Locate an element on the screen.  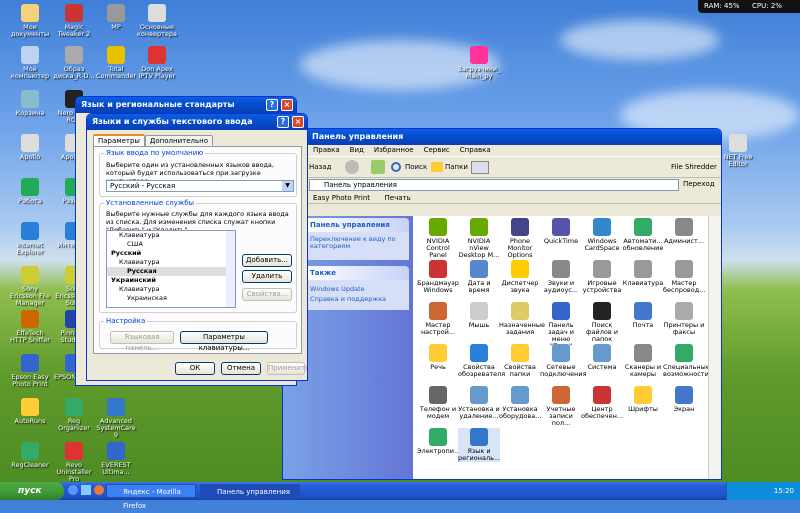
control-panel-item: NVIDIA Control Panel is located at coordinates (438, 238).